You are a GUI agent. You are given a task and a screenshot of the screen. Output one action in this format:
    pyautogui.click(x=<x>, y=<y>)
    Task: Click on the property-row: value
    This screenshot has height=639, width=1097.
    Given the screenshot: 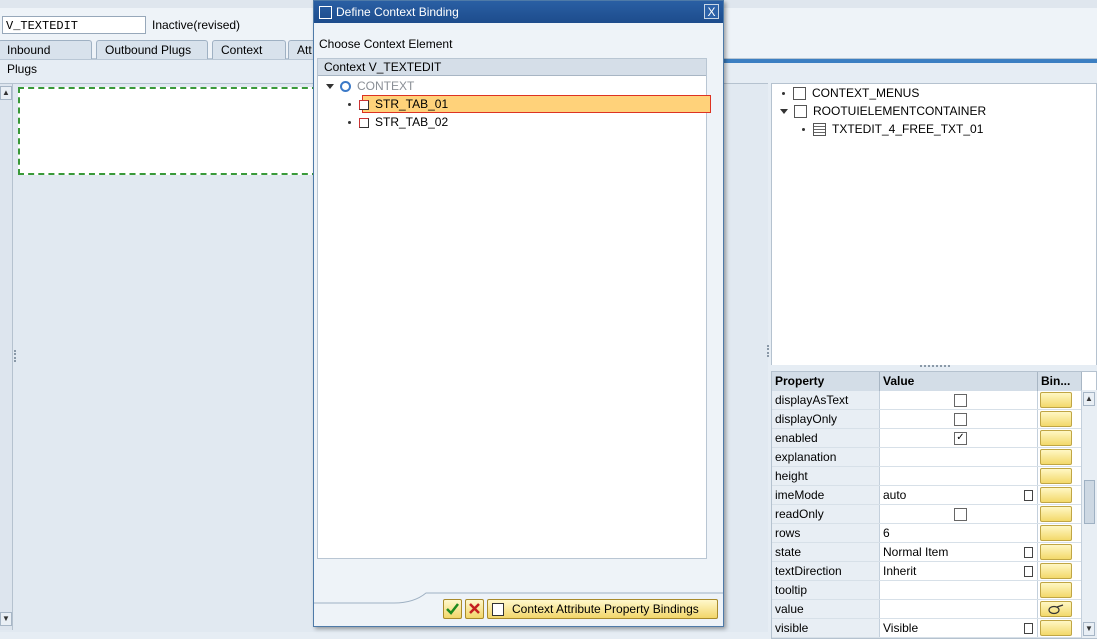 What is the action you would take?
    pyautogui.click(x=927, y=609)
    